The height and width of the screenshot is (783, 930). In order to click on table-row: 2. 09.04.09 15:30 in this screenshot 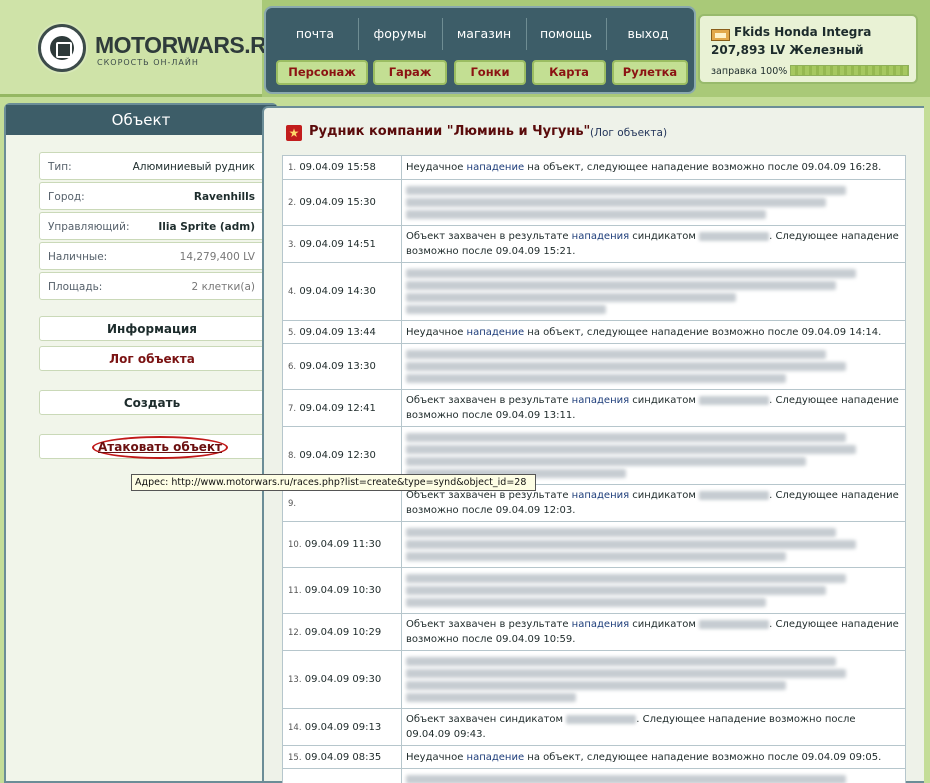, I will do `click(594, 202)`.